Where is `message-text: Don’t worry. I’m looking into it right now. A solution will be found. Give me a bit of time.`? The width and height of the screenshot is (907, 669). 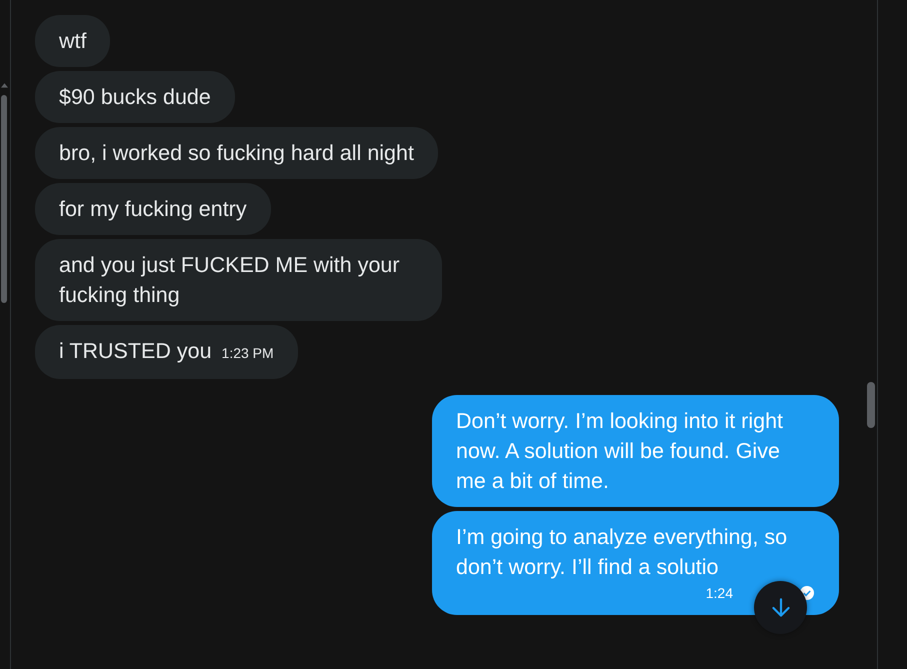 message-text: Don’t worry. I’m looking into it right now. A solution will be found. Give me a bit of time. is located at coordinates (619, 451).